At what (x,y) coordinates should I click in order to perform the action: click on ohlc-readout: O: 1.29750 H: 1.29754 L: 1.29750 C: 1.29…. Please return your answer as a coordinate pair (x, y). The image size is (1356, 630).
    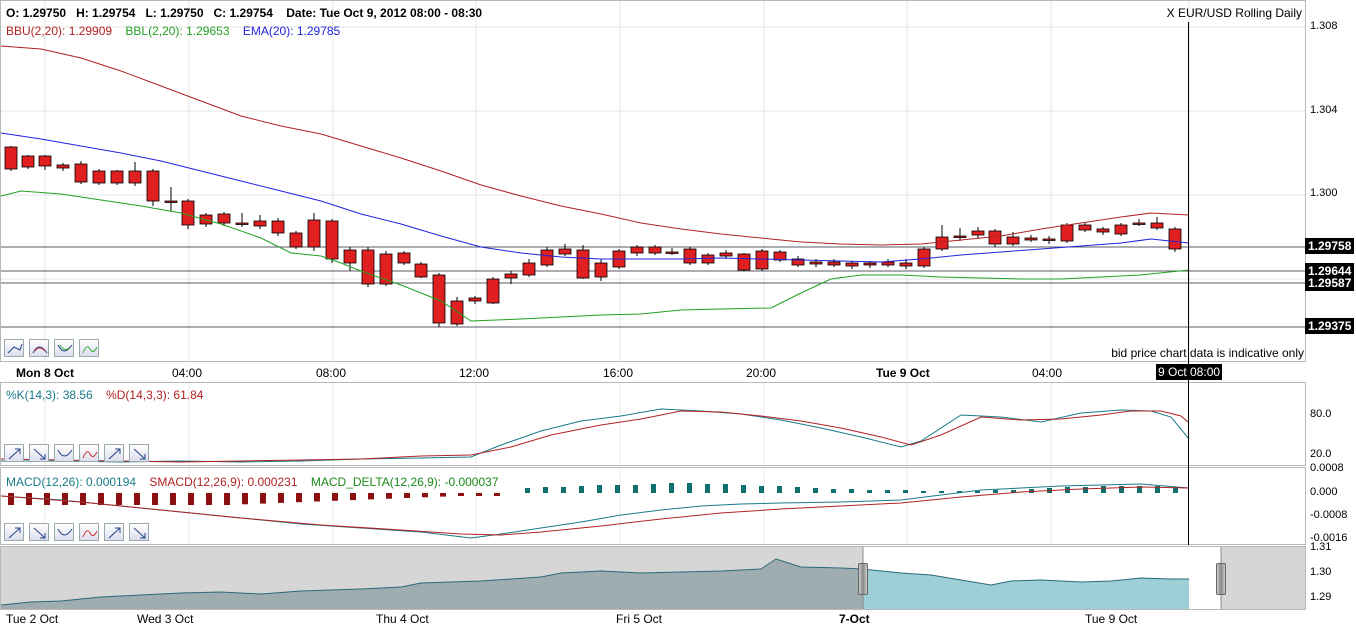
    Looking at the image, I should click on (244, 13).